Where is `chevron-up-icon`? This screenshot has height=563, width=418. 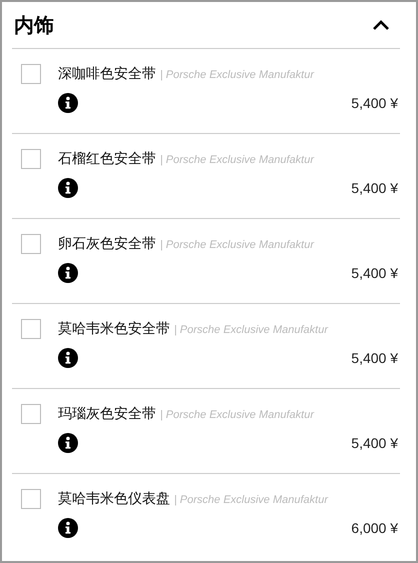
chevron-up-icon is located at coordinates (381, 25).